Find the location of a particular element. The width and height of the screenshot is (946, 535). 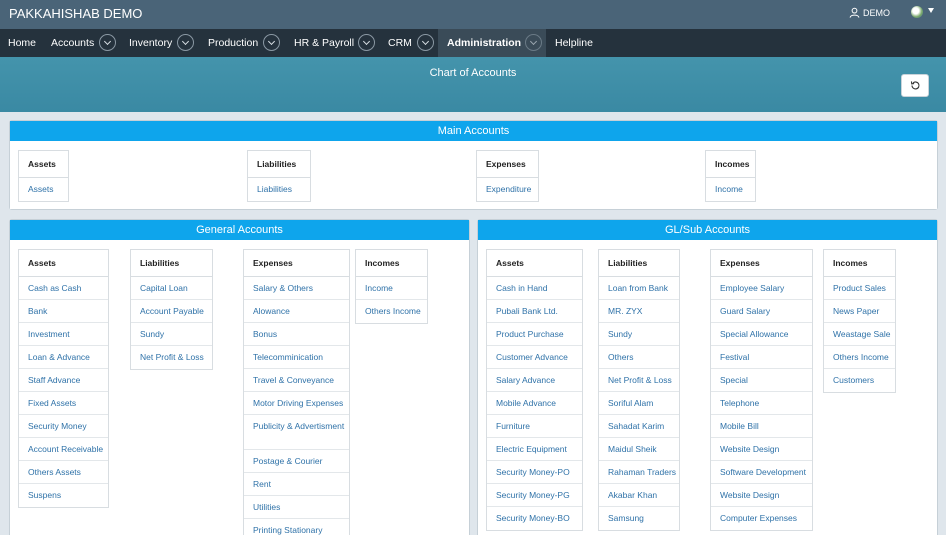

list-item: Telecomminication is located at coordinates (296, 357).